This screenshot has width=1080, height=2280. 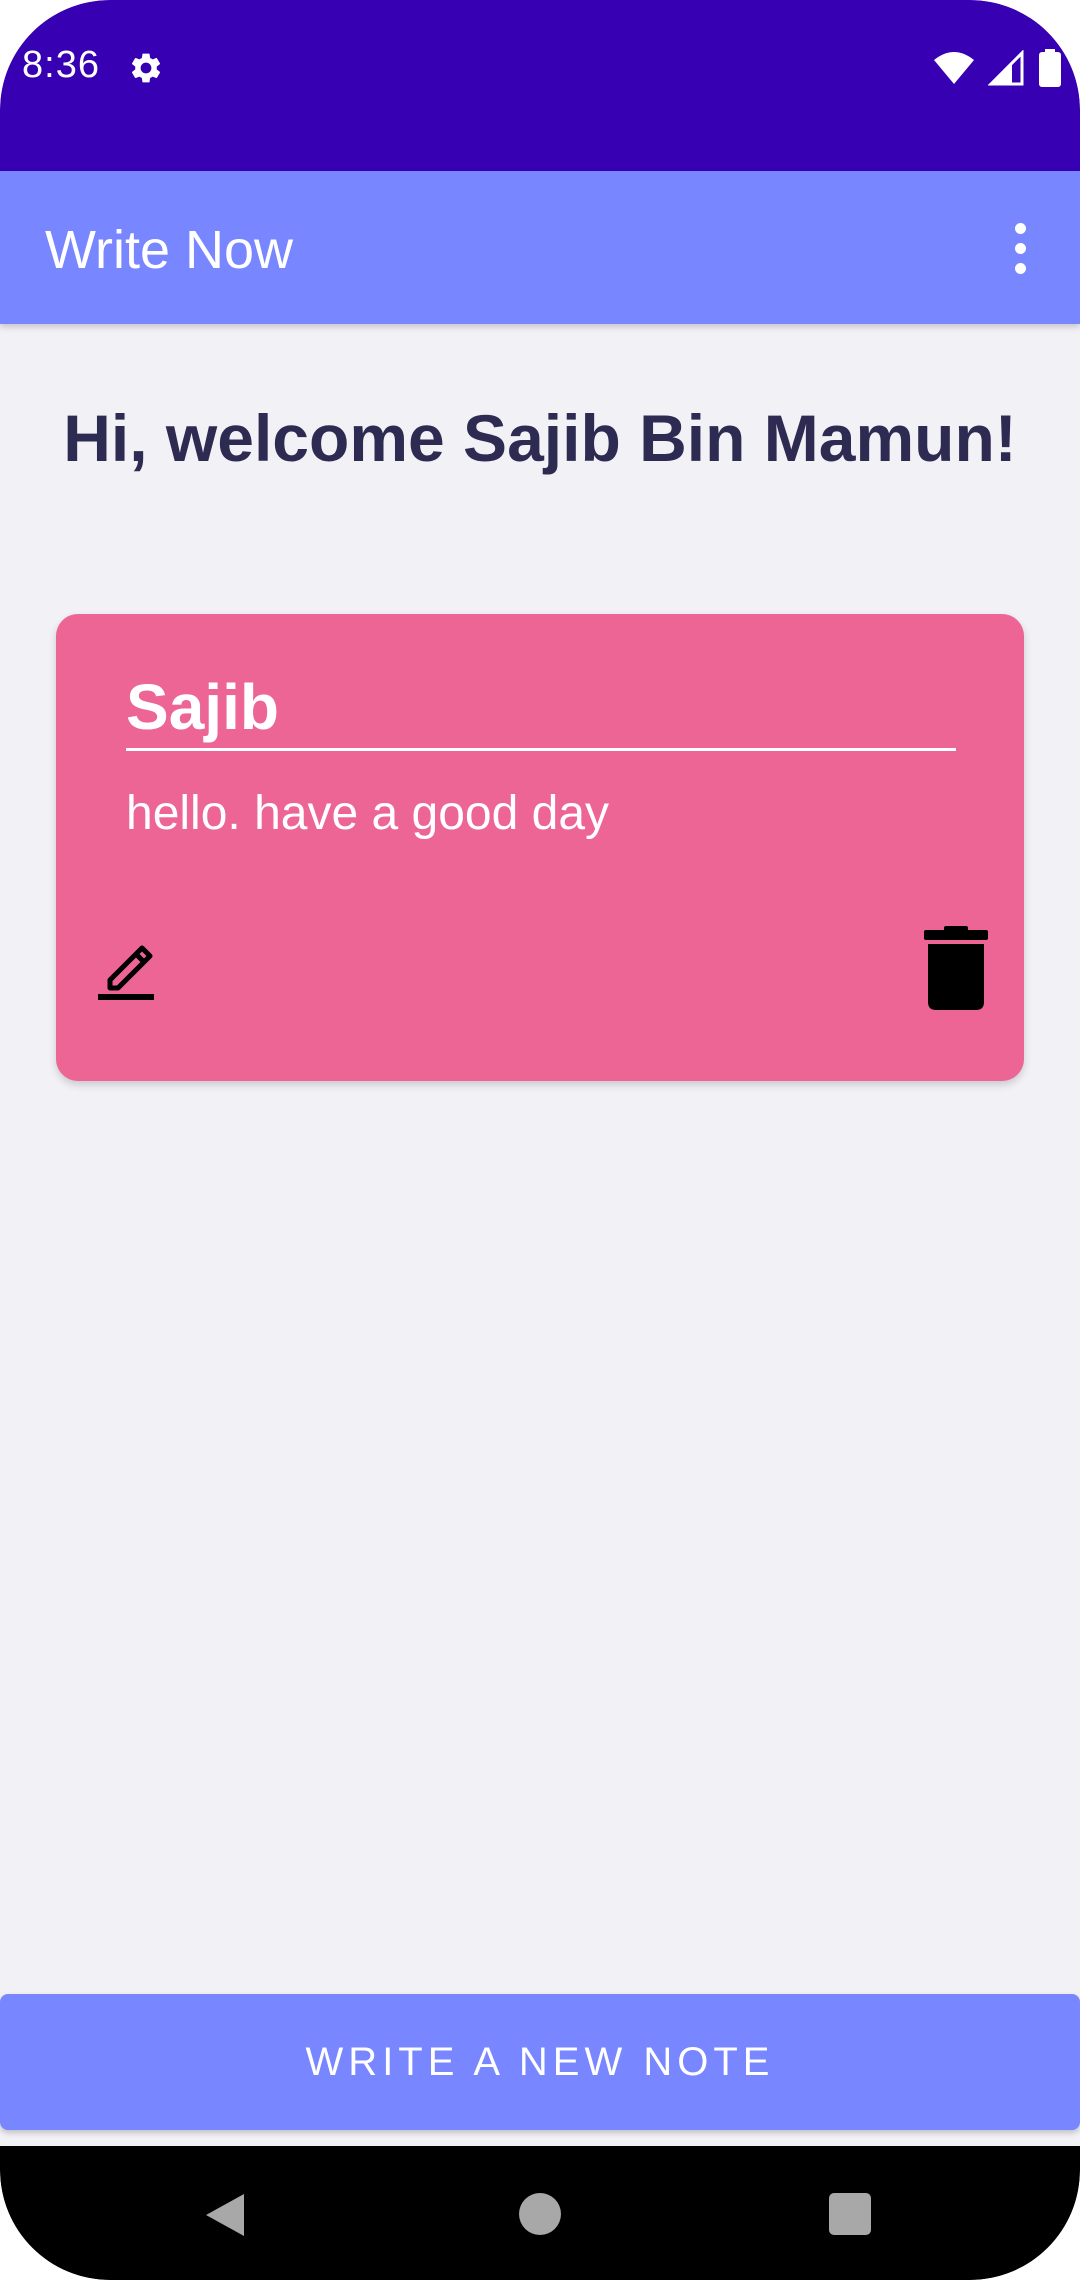 I want to click on more-vert-icon, so click(x=1020, y=228).